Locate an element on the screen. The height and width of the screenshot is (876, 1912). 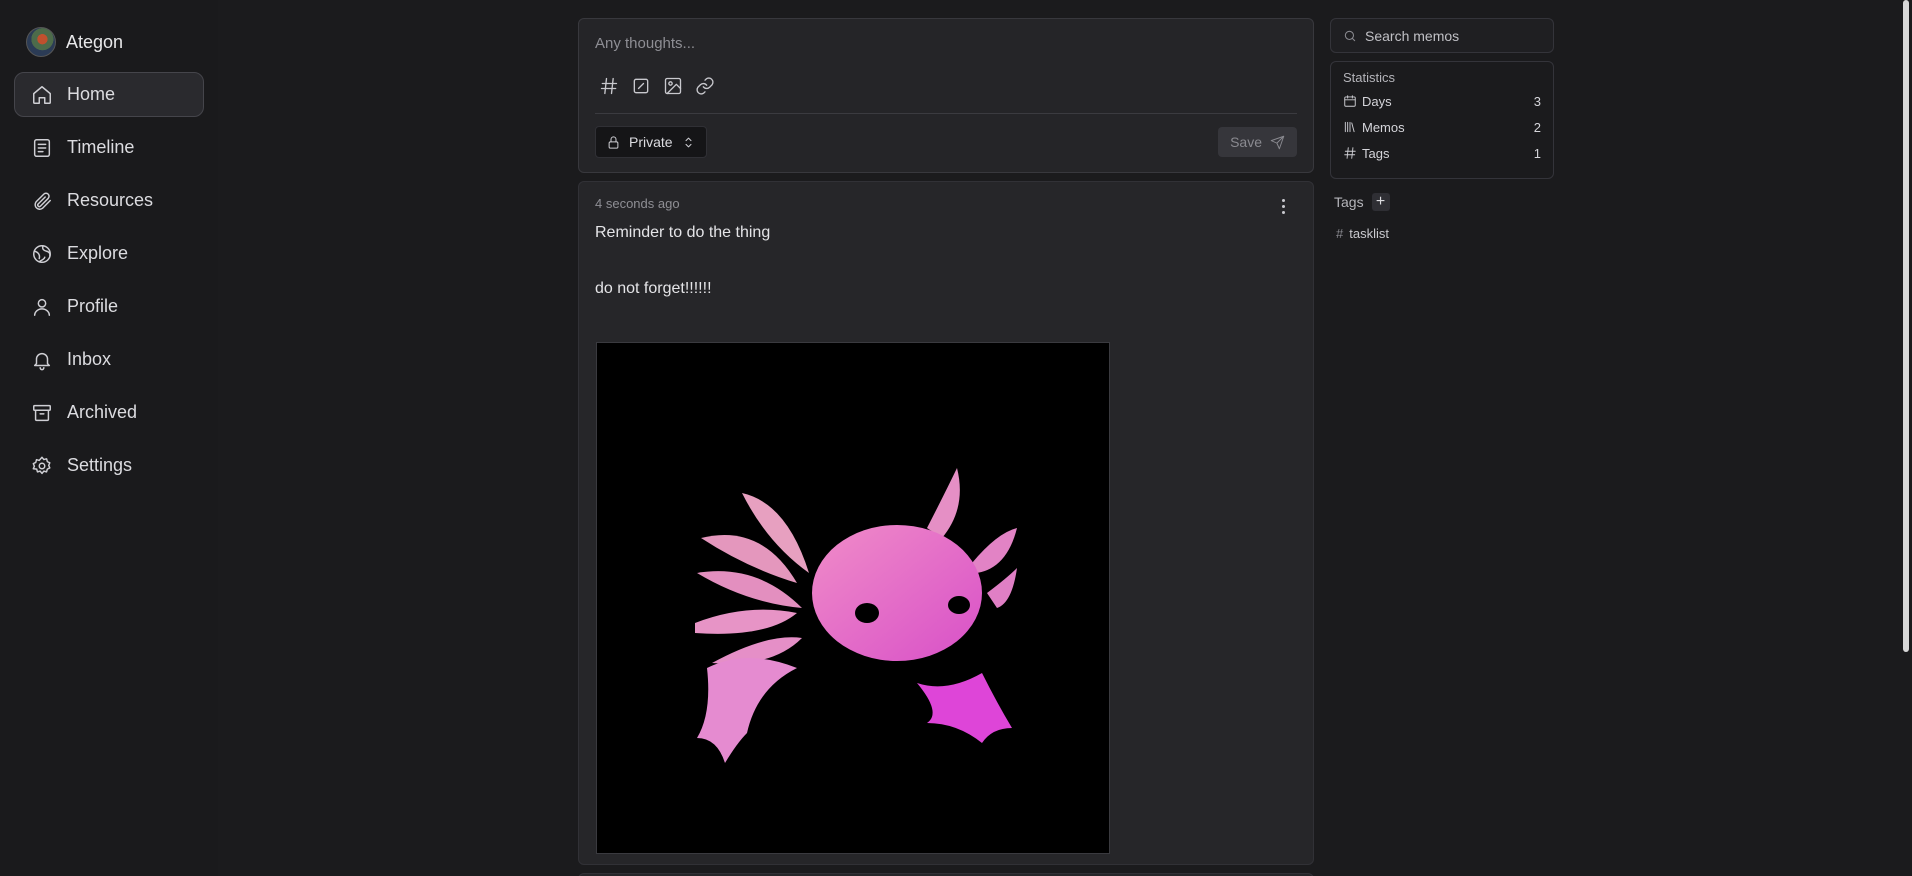
save-button: Save is located at coordinates (1257, 142).